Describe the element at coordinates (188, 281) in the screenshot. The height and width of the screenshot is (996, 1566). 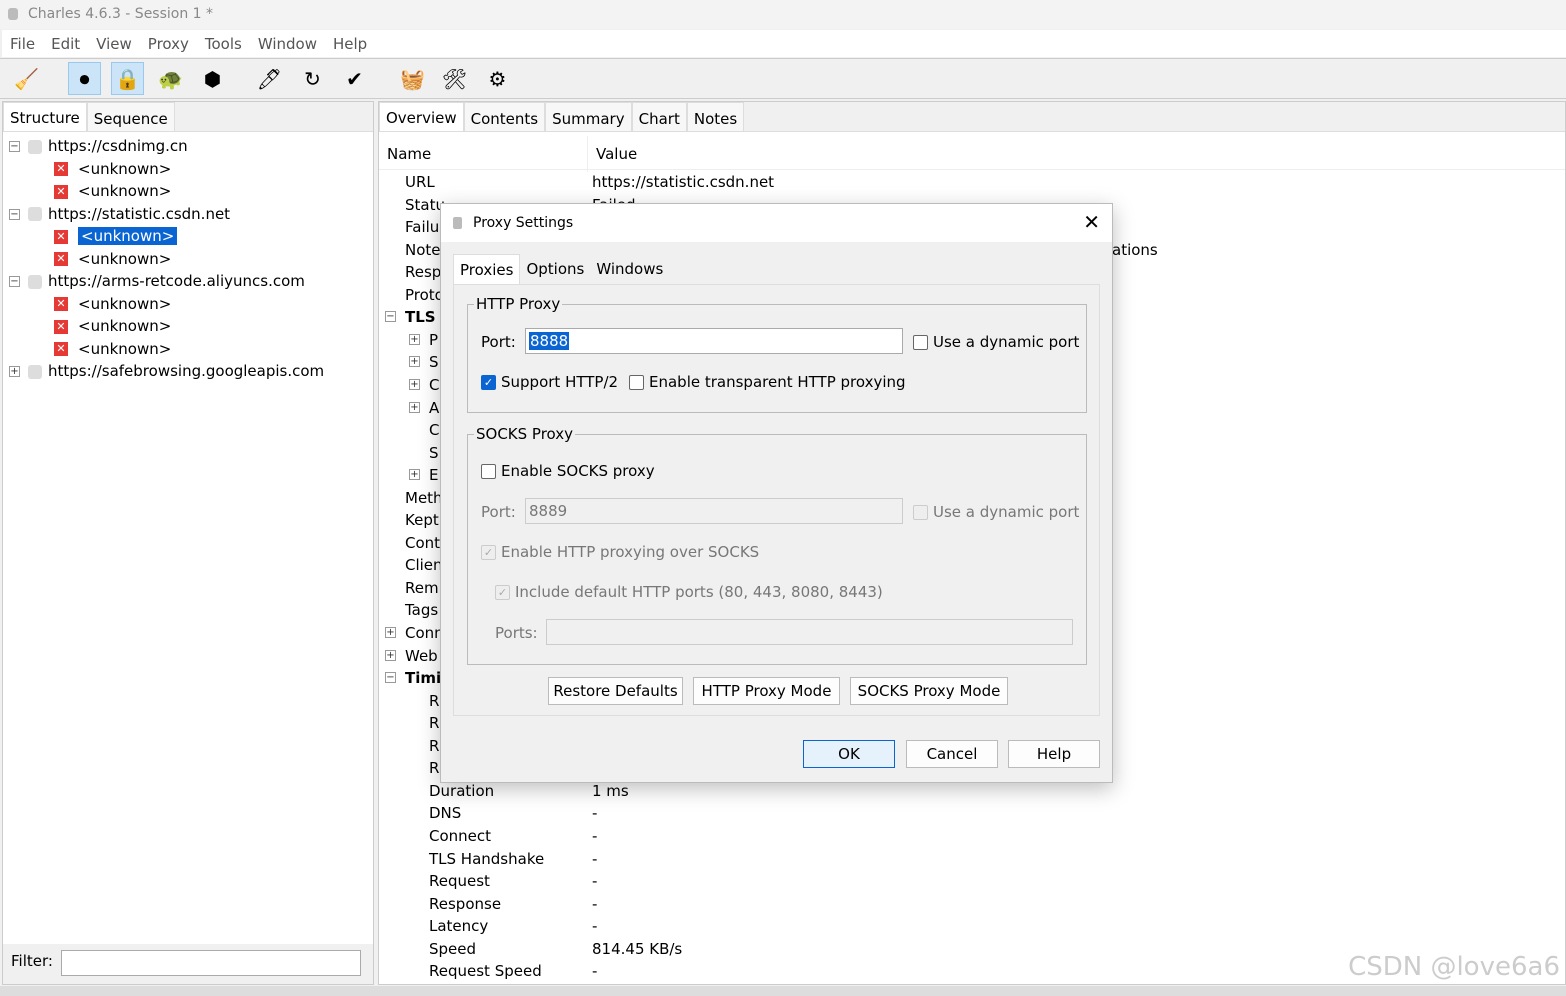
I see `host-node: − https://arms-retcode.aliyuncs.com` at that location.